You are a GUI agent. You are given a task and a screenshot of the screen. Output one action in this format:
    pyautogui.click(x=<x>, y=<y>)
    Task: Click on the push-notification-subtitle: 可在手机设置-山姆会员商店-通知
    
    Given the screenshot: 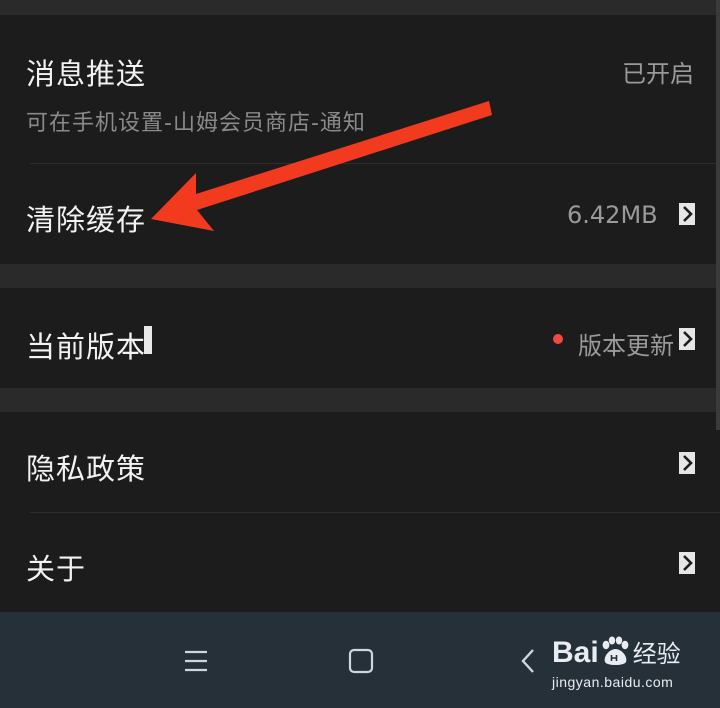 What is the action you would take?
    pyautogui.click(x=196, y=123)
    